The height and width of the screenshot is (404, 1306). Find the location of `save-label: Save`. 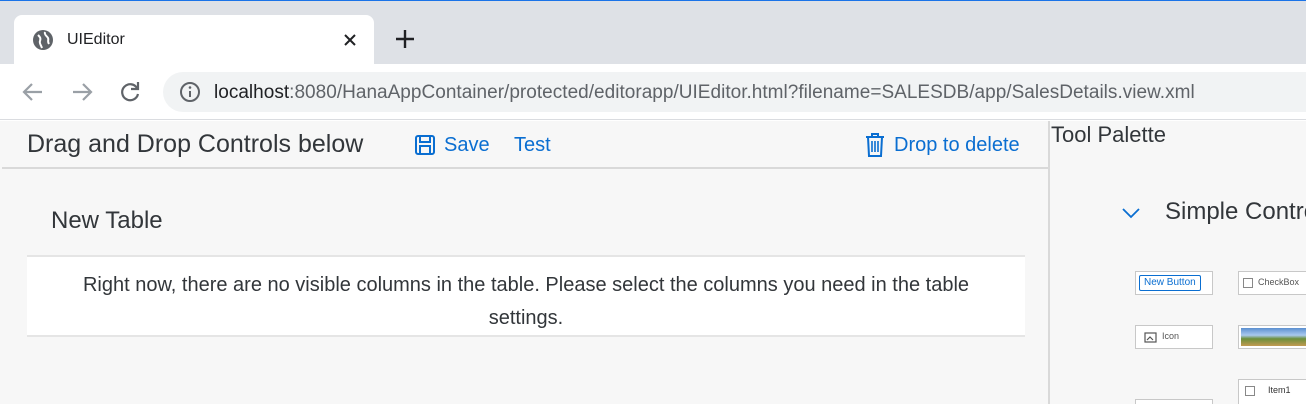

save-label: Save is located at coordinates (467, 144).